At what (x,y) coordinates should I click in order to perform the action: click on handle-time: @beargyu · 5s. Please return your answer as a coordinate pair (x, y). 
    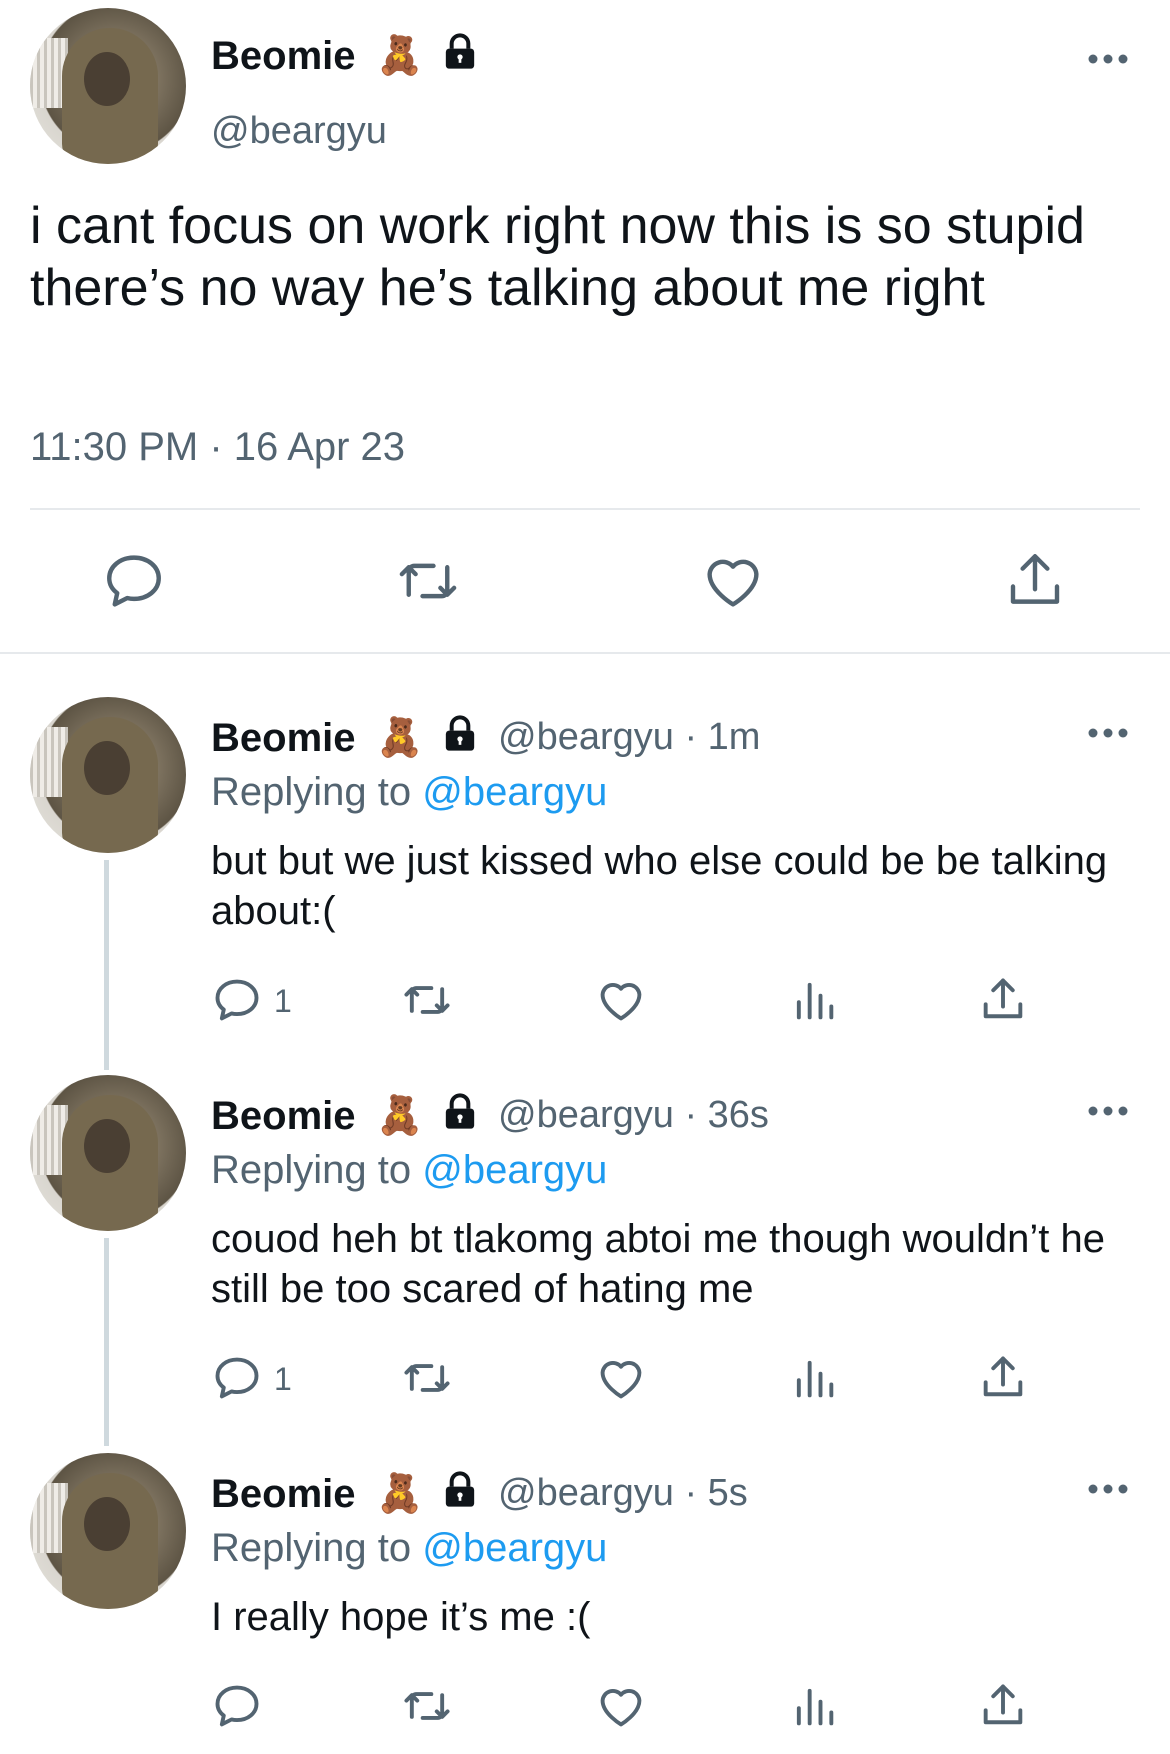
    Looking at the image, I should click on (623, 1493).